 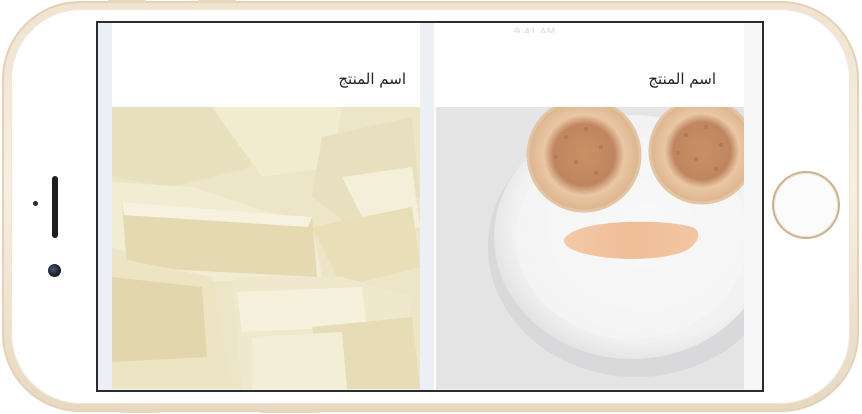 I want to click on home-button, so click(x=806, y=205).